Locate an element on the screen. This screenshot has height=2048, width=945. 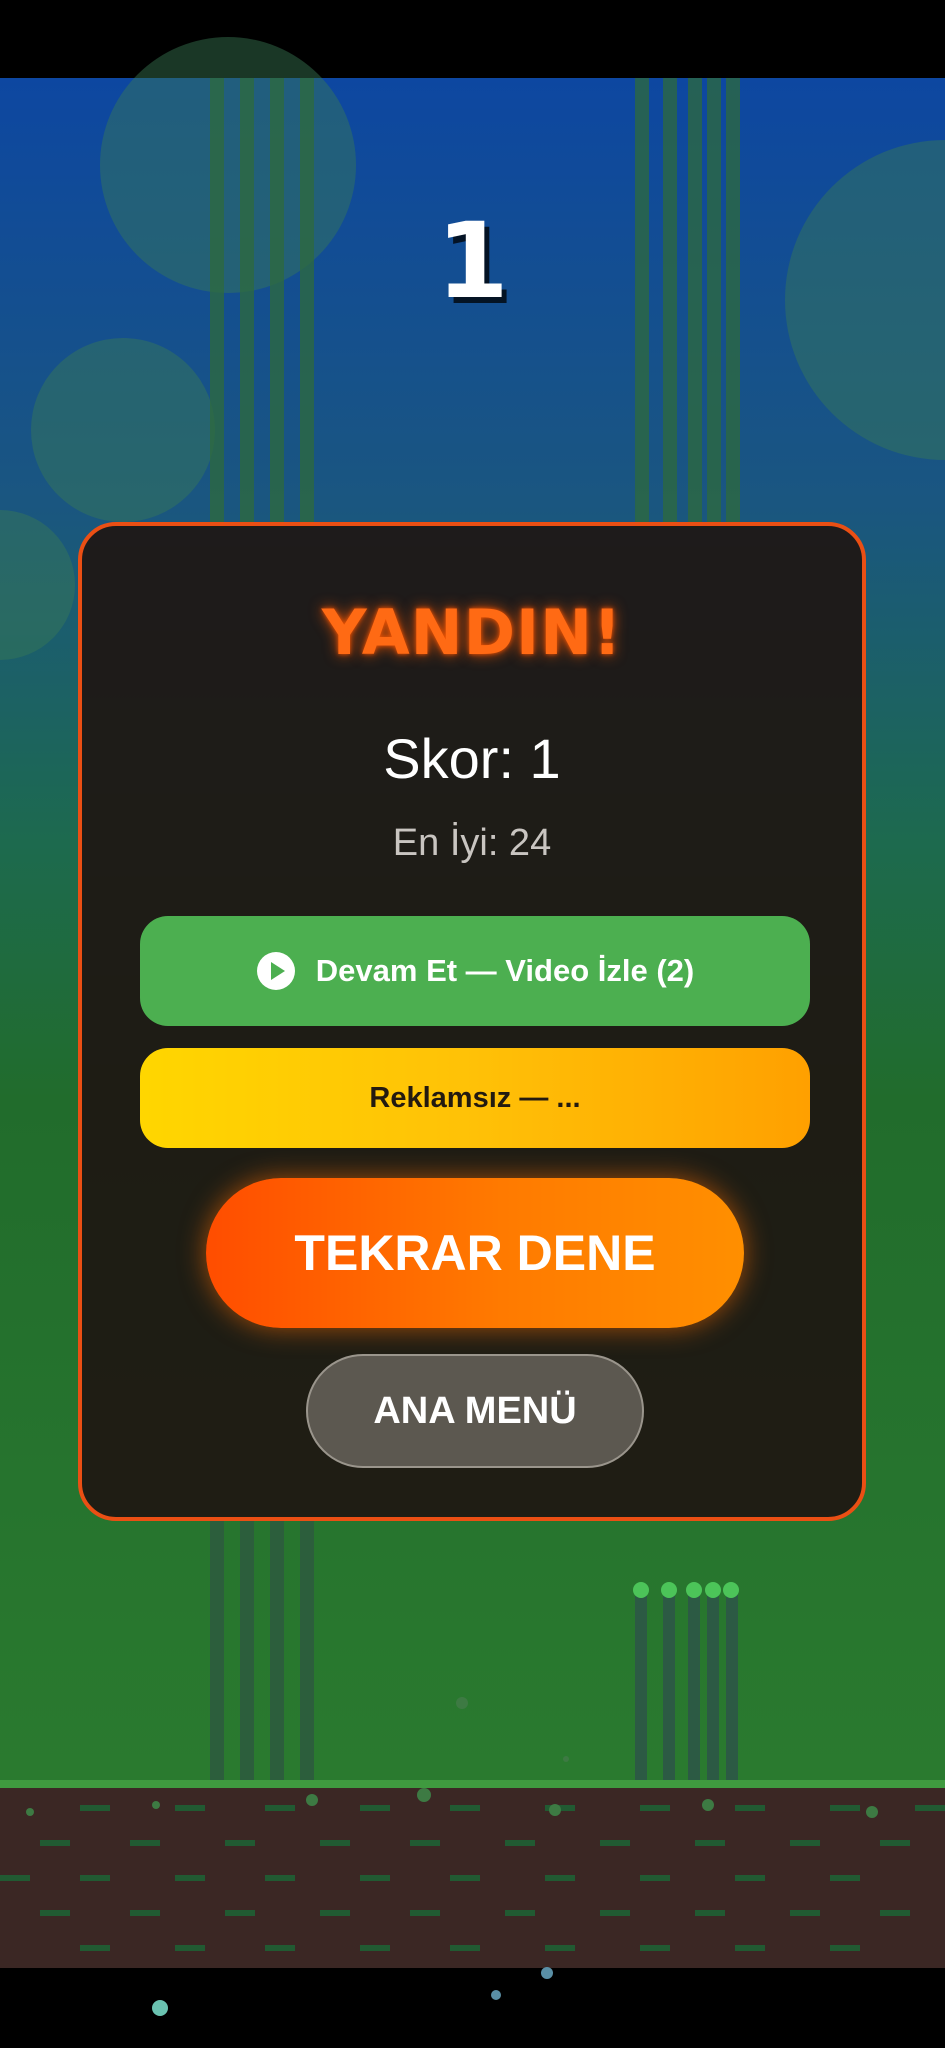
retry-button-label: TEKRAR DENE is located at coordinates (475, 1253).